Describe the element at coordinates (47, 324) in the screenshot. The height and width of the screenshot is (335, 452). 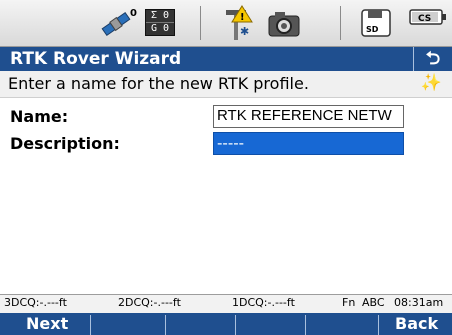
I see `next-button: Next` at that location.